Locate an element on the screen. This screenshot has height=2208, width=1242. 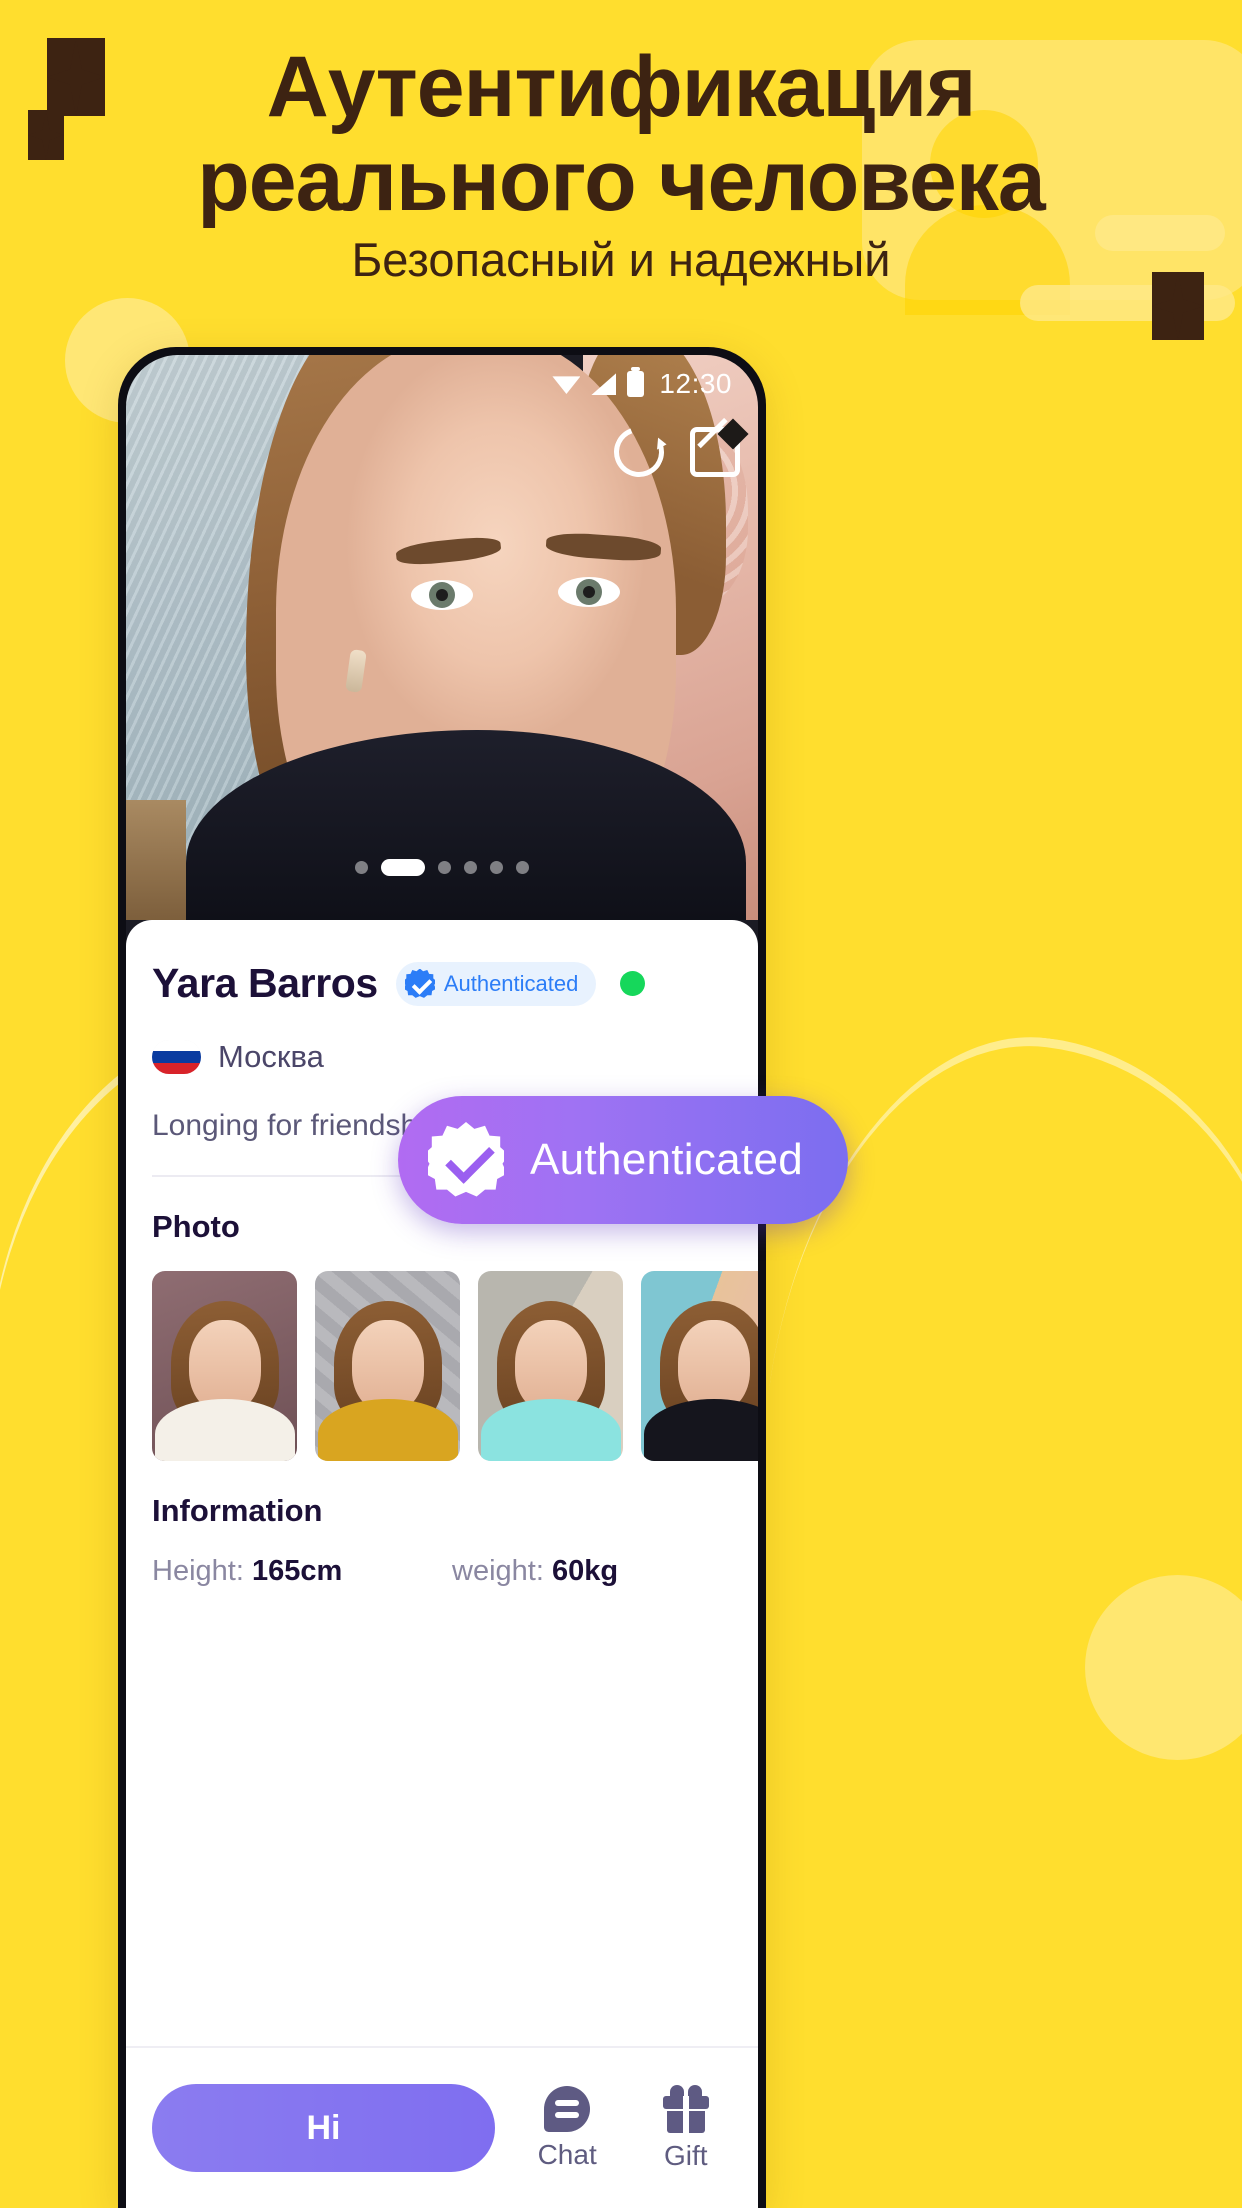
authenticated-floating-label: Authenticated is located at coordinates (666, 1159).